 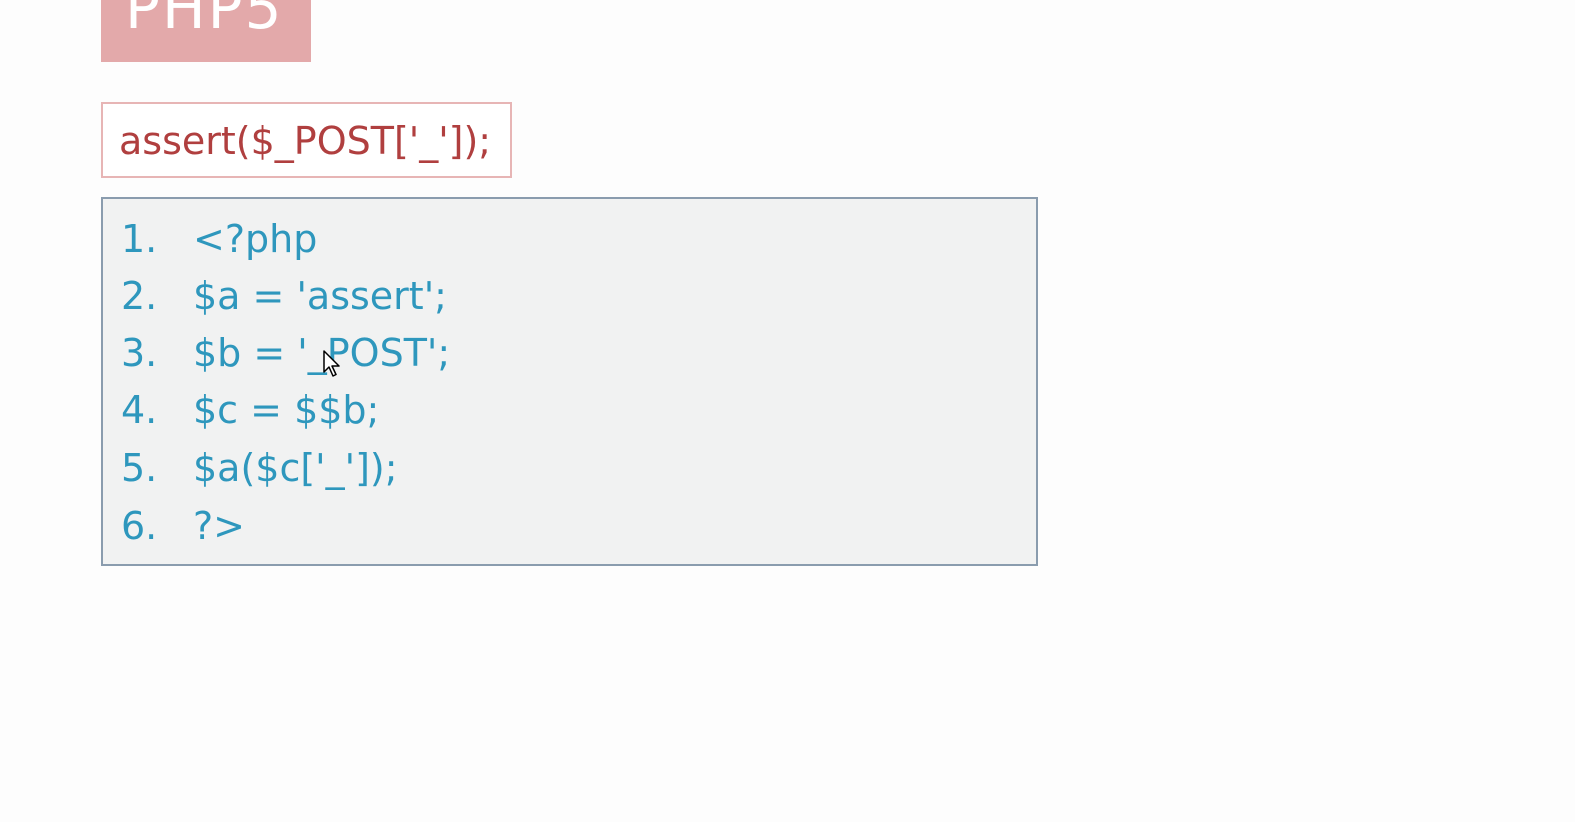 I want to click on line-number: 2., so click(x=139, y=296).